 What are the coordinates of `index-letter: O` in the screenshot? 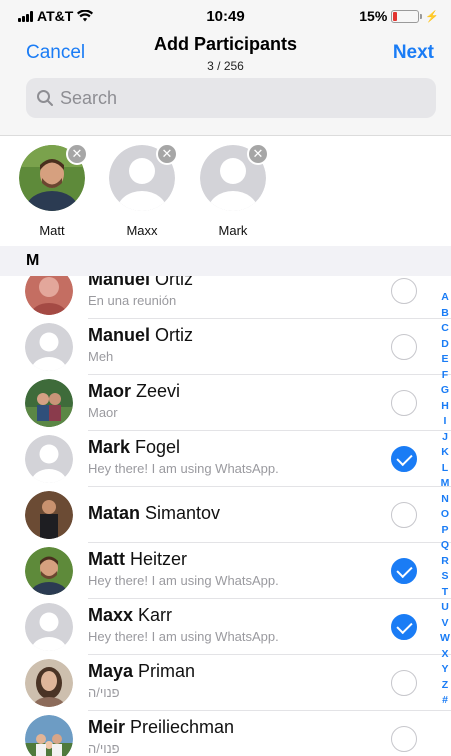 It's located at (444, 515).